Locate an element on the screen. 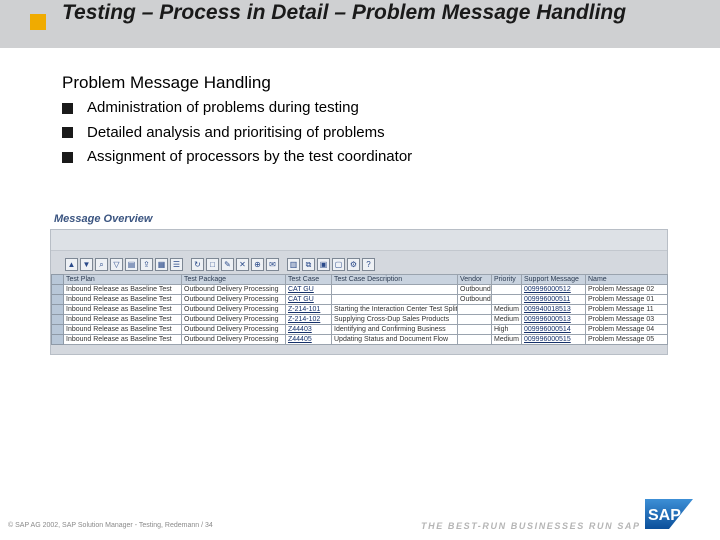  section-heading: Problem Message Handling is located at coordinates (166, 82).